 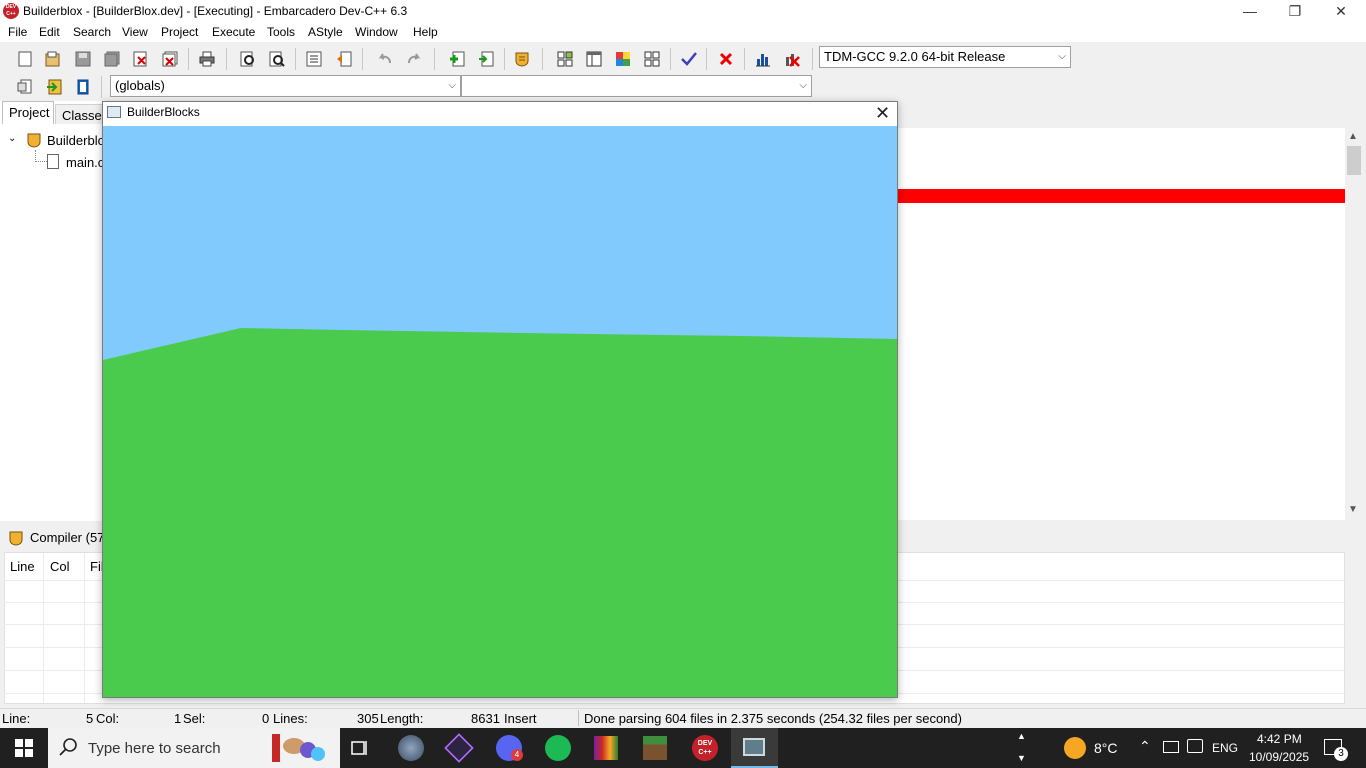 I want to click on menu-search: Search, so click(x=92, y=32).